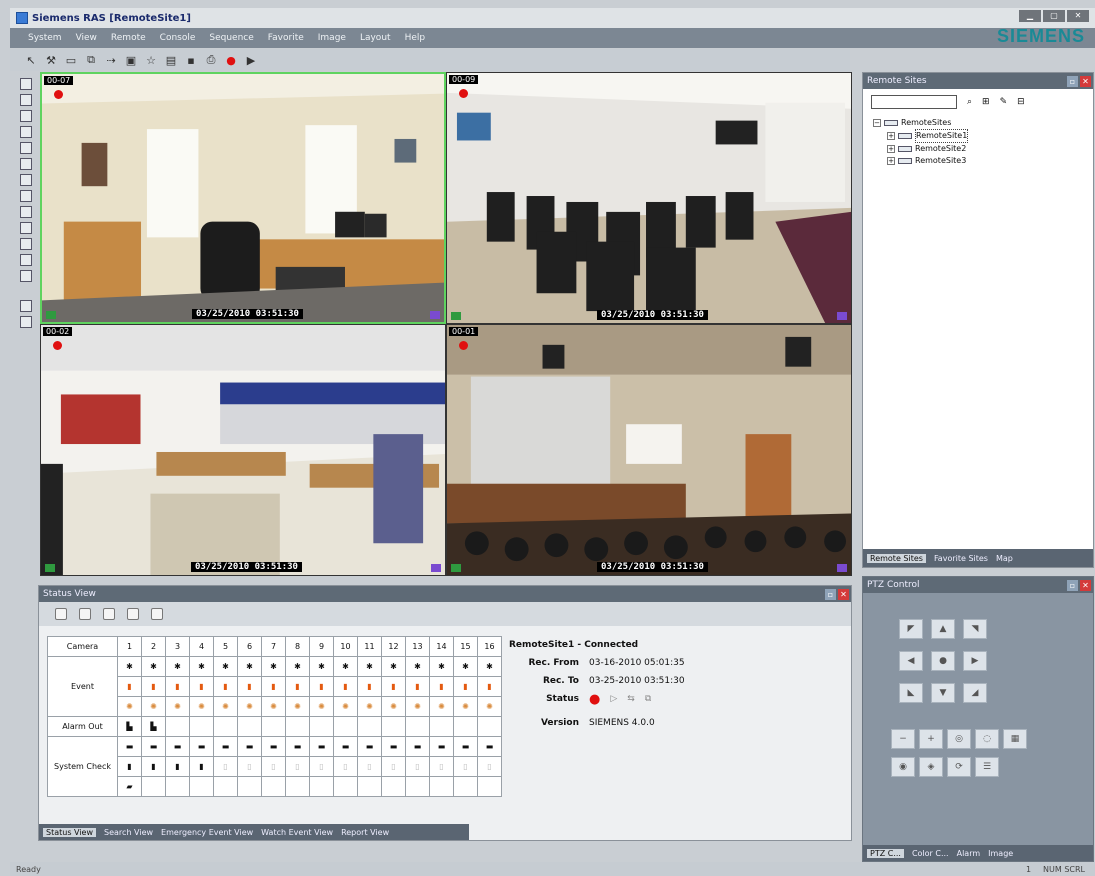 The width and height of the screenshot is (1095, 876). I want to click on copy-icon: ⧉, so click(91, 60).